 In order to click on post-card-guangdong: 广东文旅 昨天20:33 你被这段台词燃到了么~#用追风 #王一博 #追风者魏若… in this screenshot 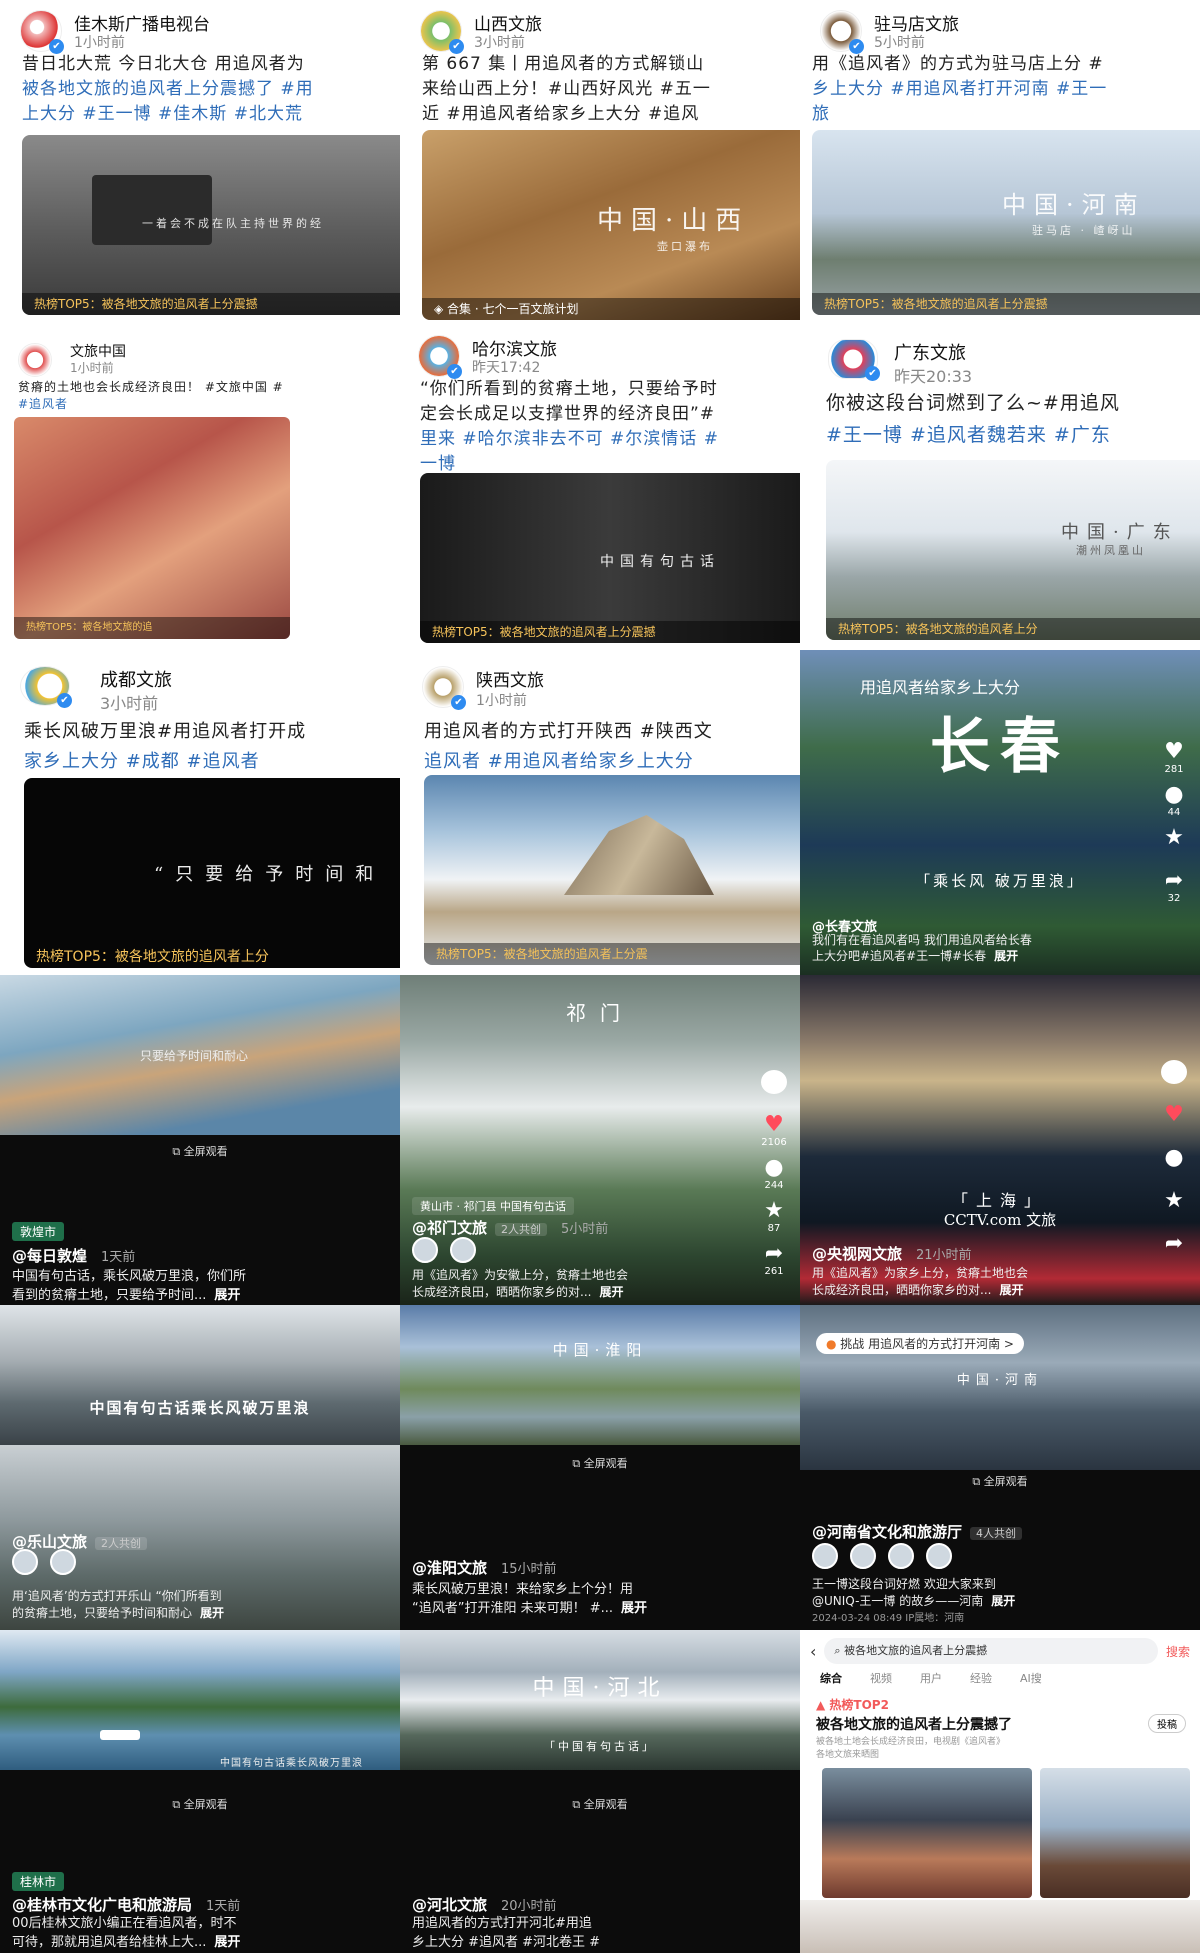, I will do `click(1000, 487)`.